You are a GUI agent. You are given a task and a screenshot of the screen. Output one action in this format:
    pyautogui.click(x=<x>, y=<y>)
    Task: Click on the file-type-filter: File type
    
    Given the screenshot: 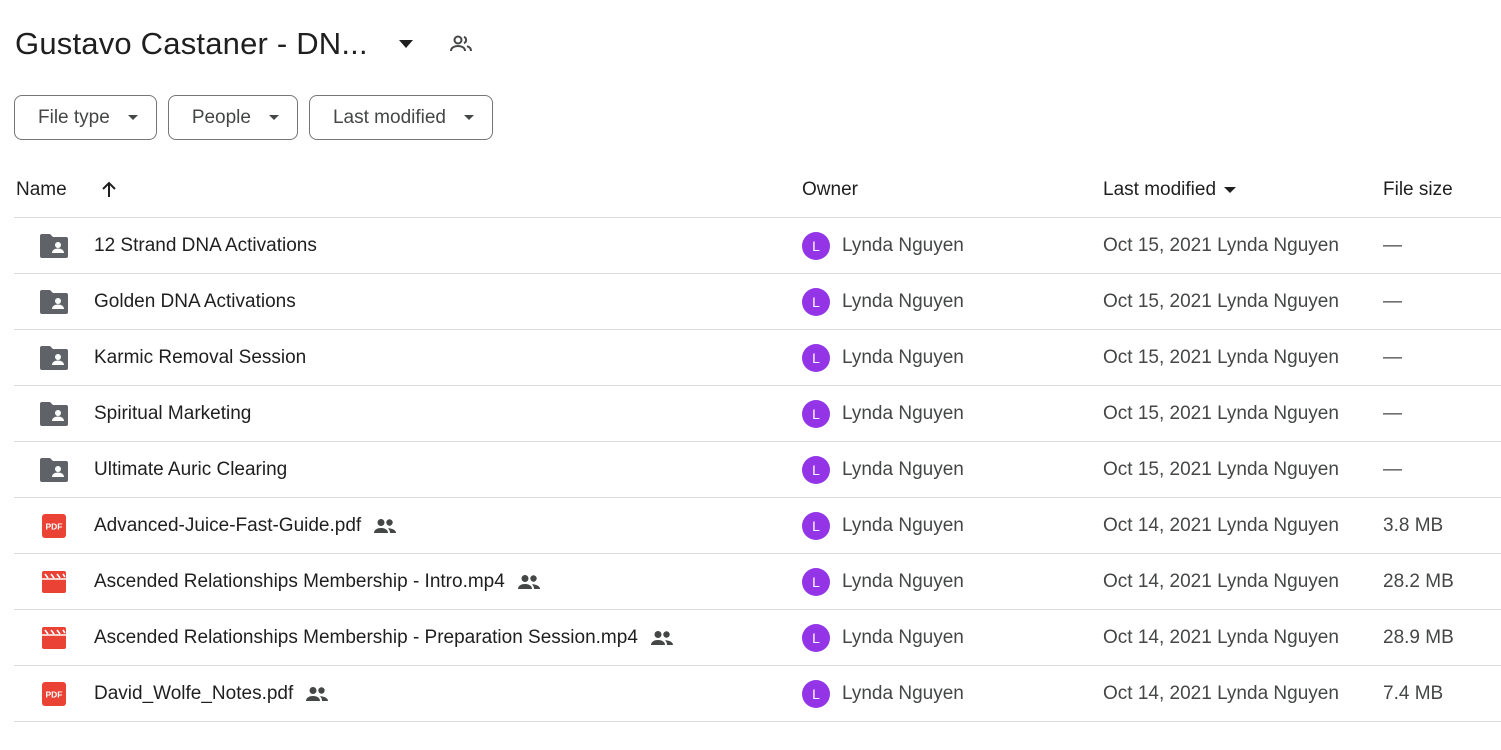 What is the action you would take?
    pyautogui.click(x=85, y=117)
    